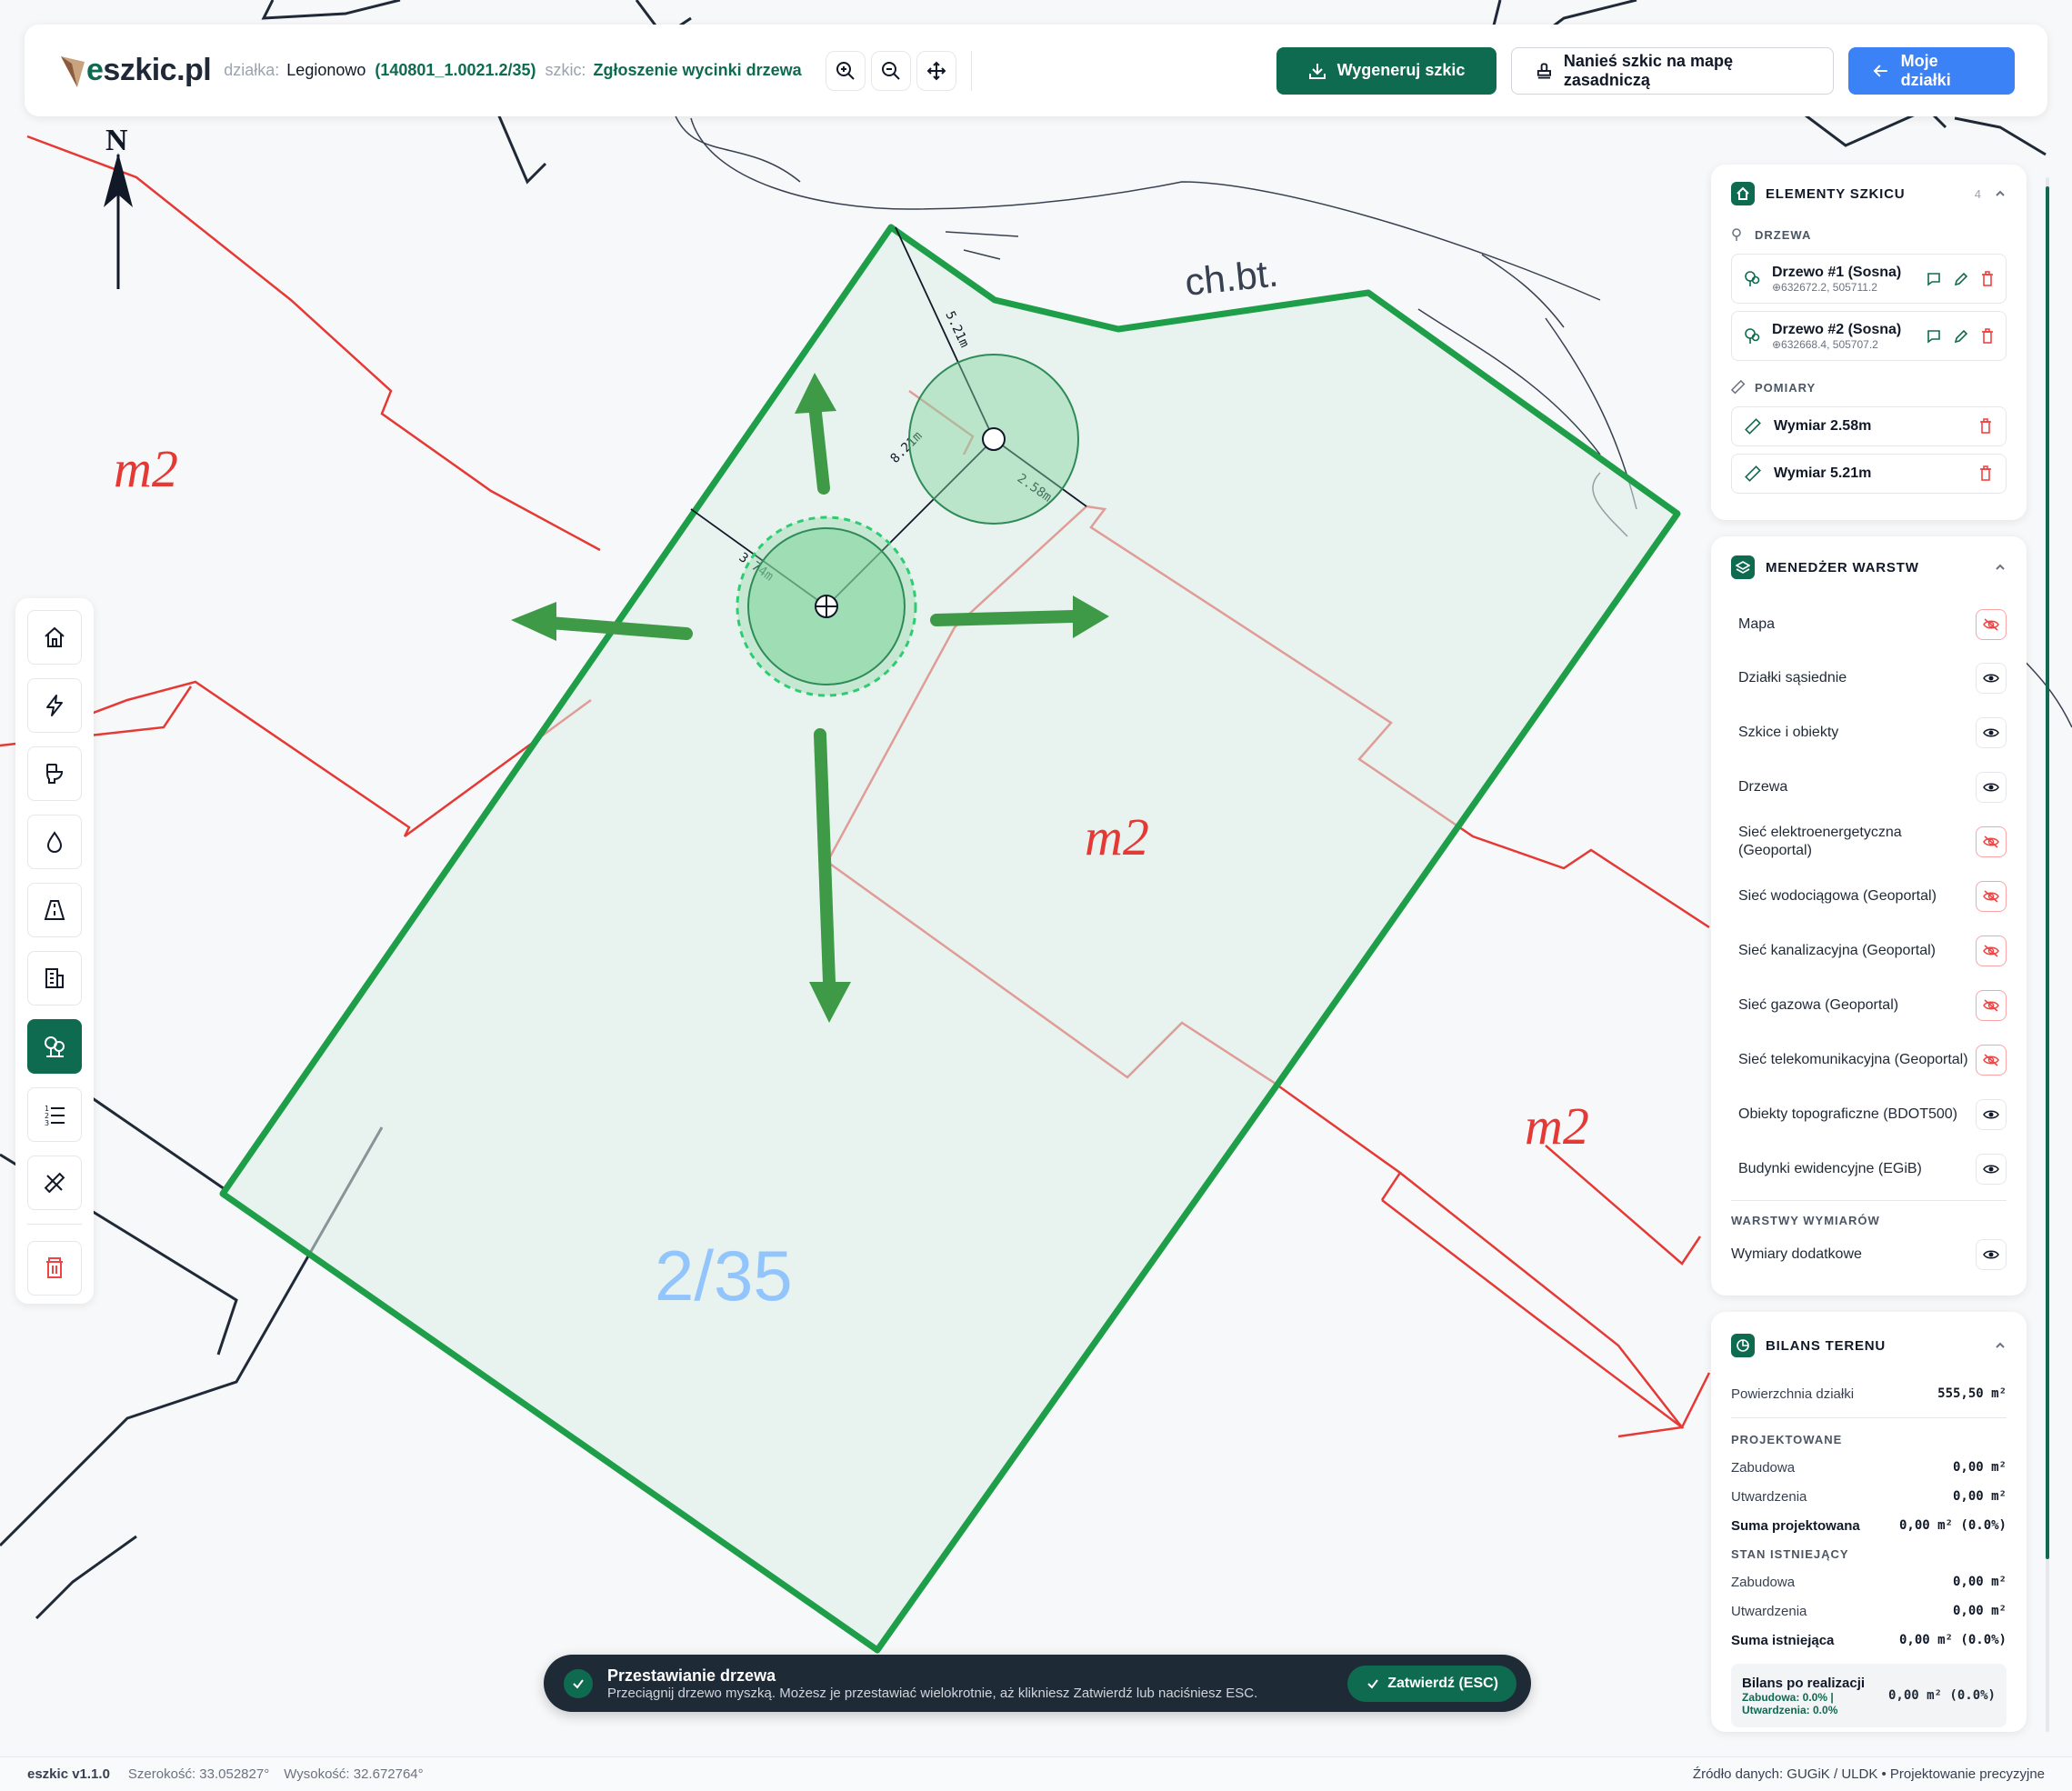 The width and height of the screenshot is (2072, 1791). I want to click on ruler-icon, so click(1753, 426).